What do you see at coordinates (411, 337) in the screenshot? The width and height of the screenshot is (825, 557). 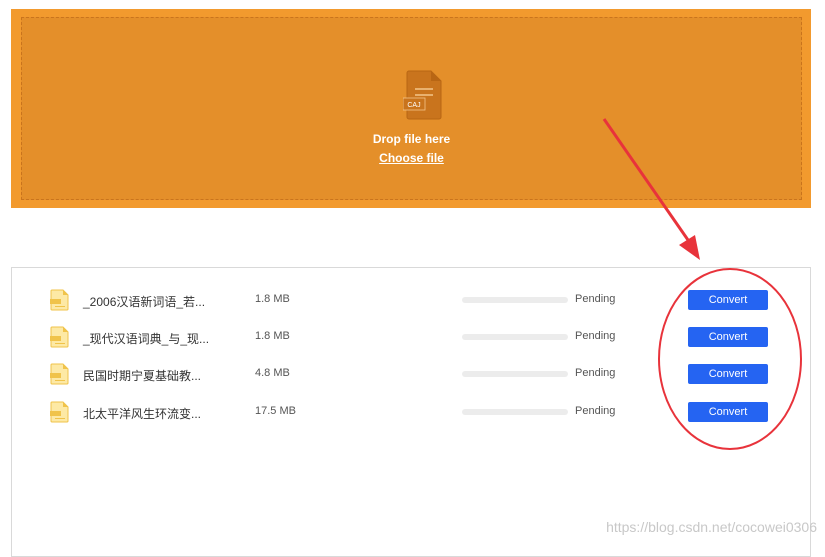 I see `file-row: _现代汉语词典_与_现... 1.8 MB Pending Convert` at bounding box center [411, 337].